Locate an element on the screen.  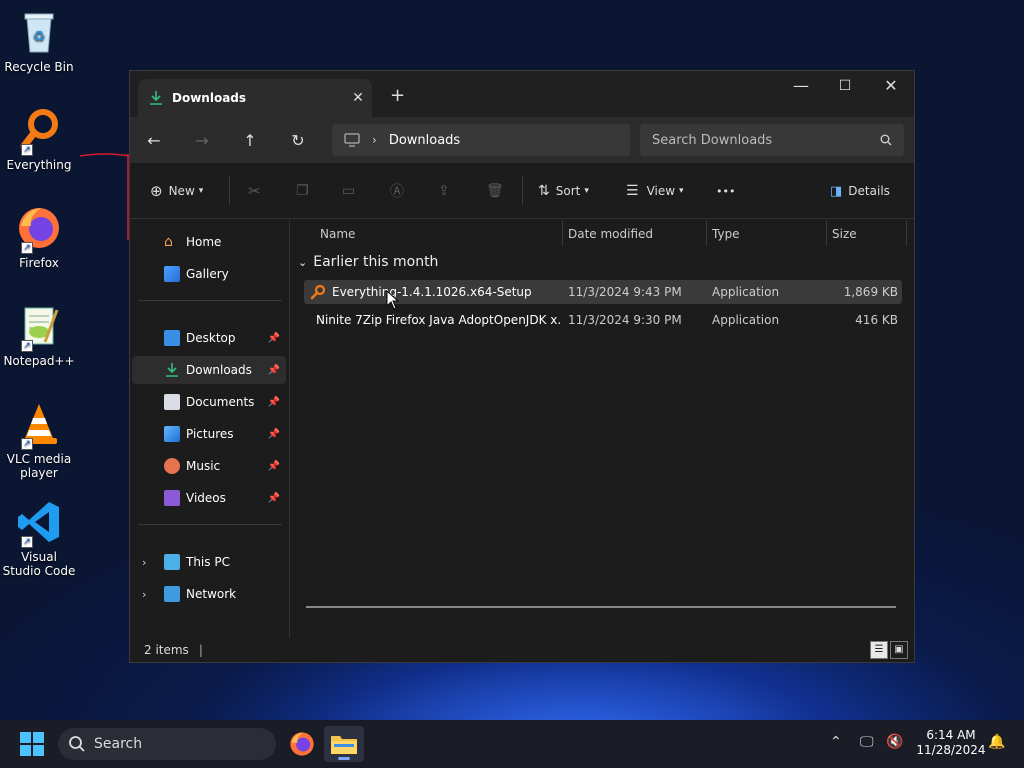
desktop-icon-recycle-bin: ♻ Recycle Bin is located at coordinates (39, 41).